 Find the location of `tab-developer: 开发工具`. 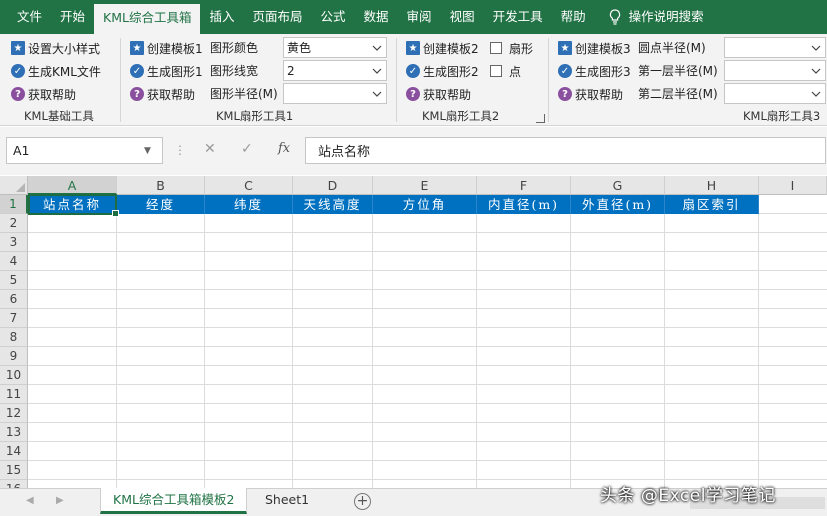

tab-developer: 开发工具 is located at coordinates (518, 17).